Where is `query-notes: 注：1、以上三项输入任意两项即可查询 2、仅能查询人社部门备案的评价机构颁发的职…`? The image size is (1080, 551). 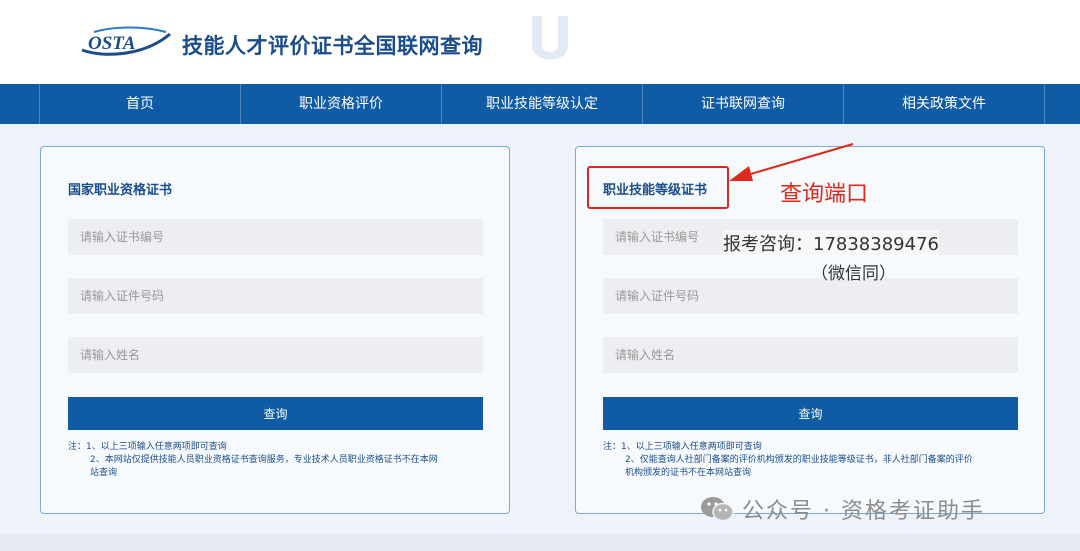 query-notes: 注：1、以上三项输入任意两项即可查询 2、仅能查询人社部门备案的评价机构颁发的职… is located at coordinates (813, 460).